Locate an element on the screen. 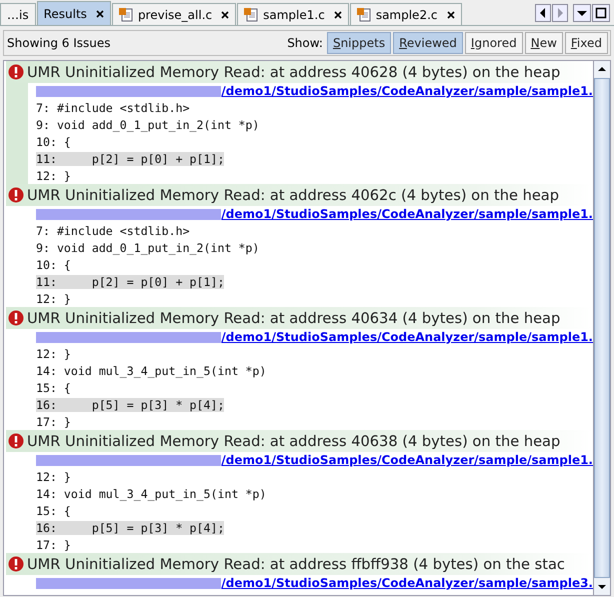 Image resolution: width=614 pixels, height=597 pixels. tab-label: sample1.c is located at coordinates (294, 15).